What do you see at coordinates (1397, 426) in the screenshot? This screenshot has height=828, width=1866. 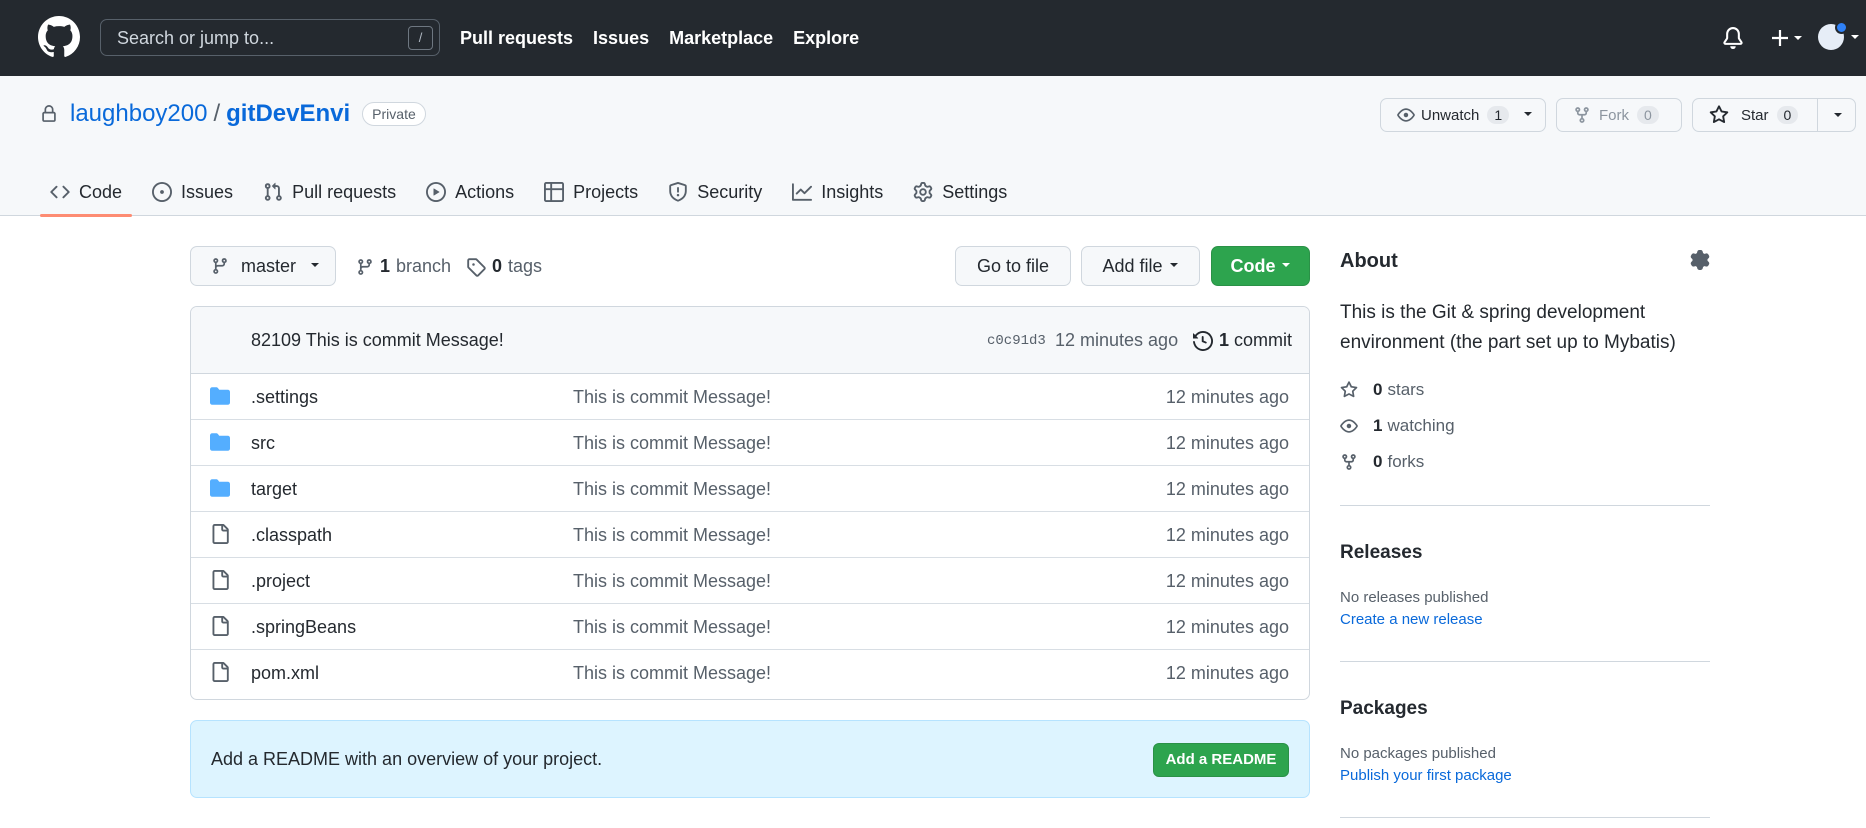 I see `watching-link: 1 watching` at bounding box center [1397, 426].